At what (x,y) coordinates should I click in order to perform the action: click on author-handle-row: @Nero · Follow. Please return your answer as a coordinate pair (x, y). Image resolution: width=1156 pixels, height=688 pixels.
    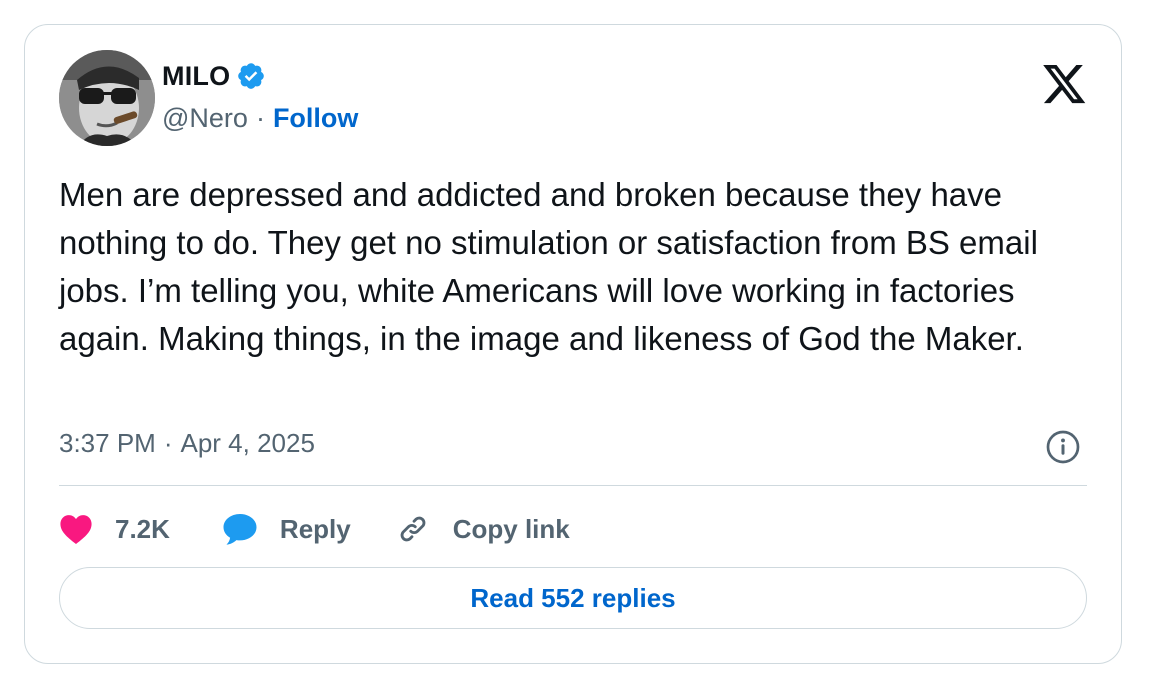
    Looking at the image, I should click on (260, 118).